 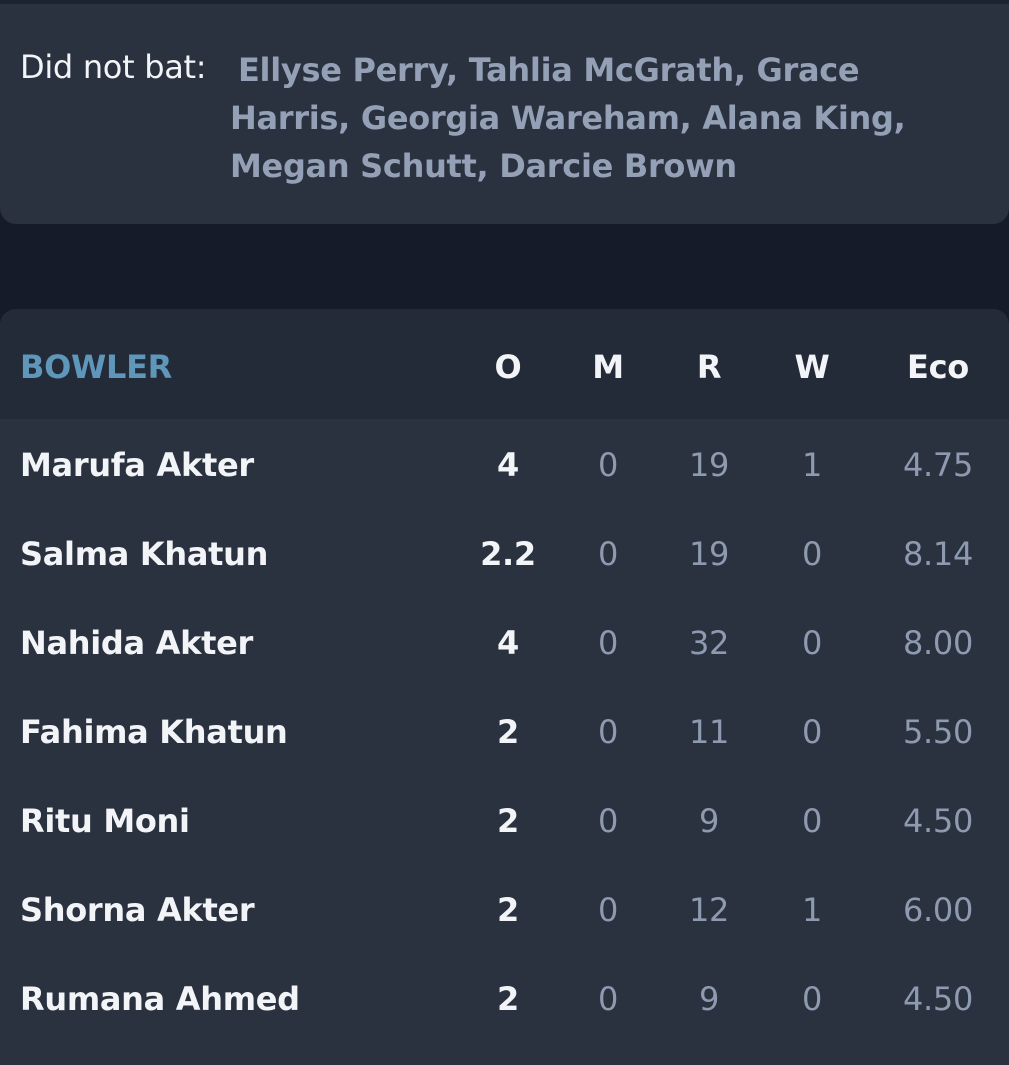 What do you see at coordinates (709, 910) in the screenshot?
I see `runs-value: 12` at bounding box center [709, 910].